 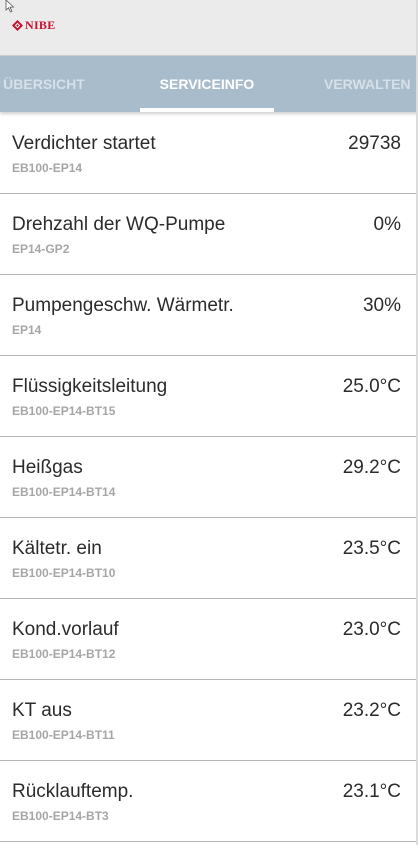 What do you see at coordinates (123, 305) in the screenshot?
I see `item-label: Pumpengeschw. Wärmetr.` at bounding box center [123, 305].